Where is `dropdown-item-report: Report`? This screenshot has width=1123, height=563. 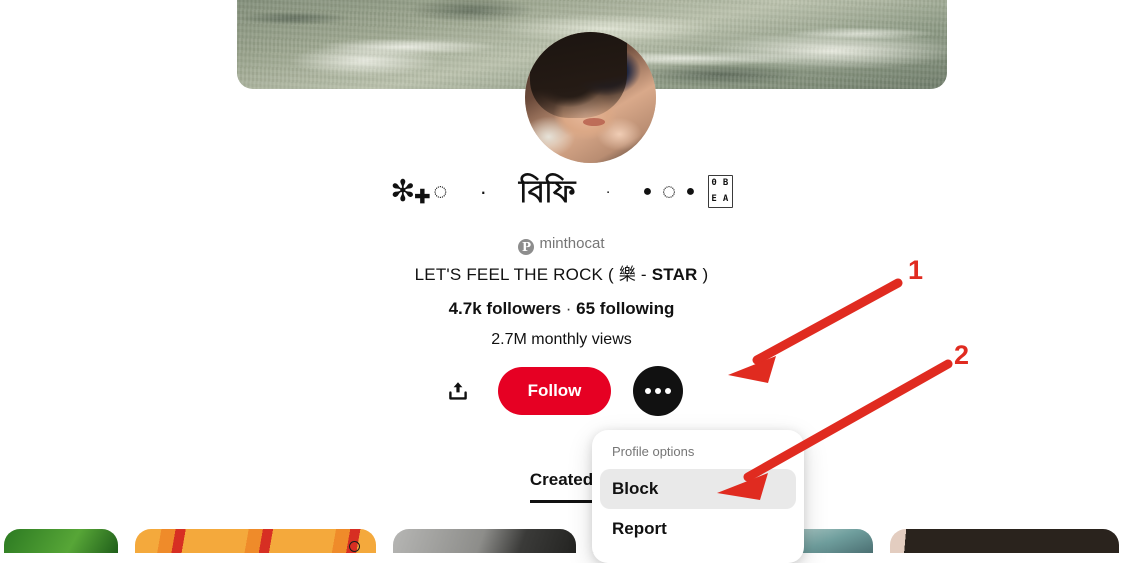 dropdown-item-report: Report is located at coordinates (698, 529).